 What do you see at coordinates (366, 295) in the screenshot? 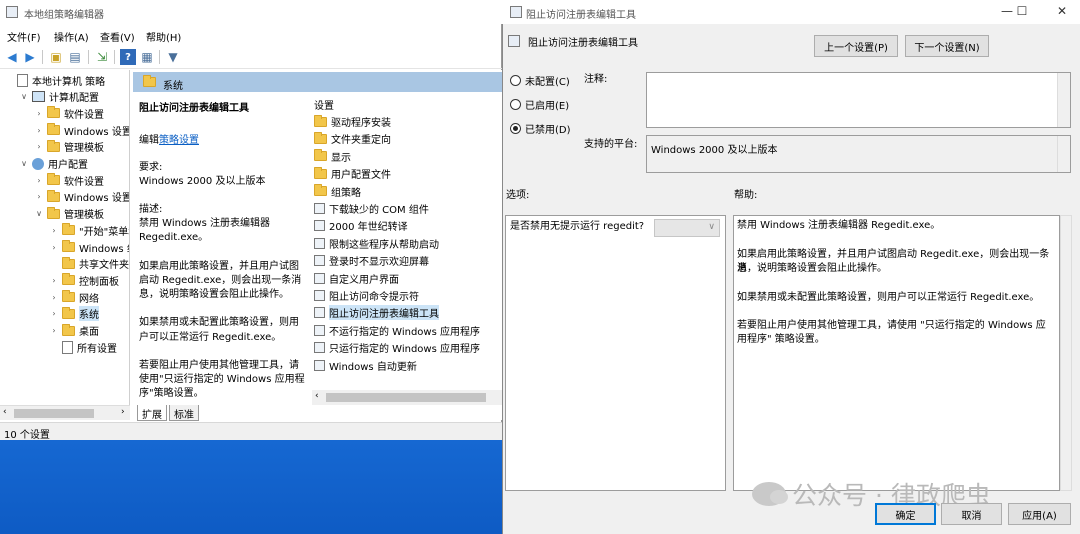
I see `settings-row: 阻止访问命令提示符` at bounding box center [366, 295].